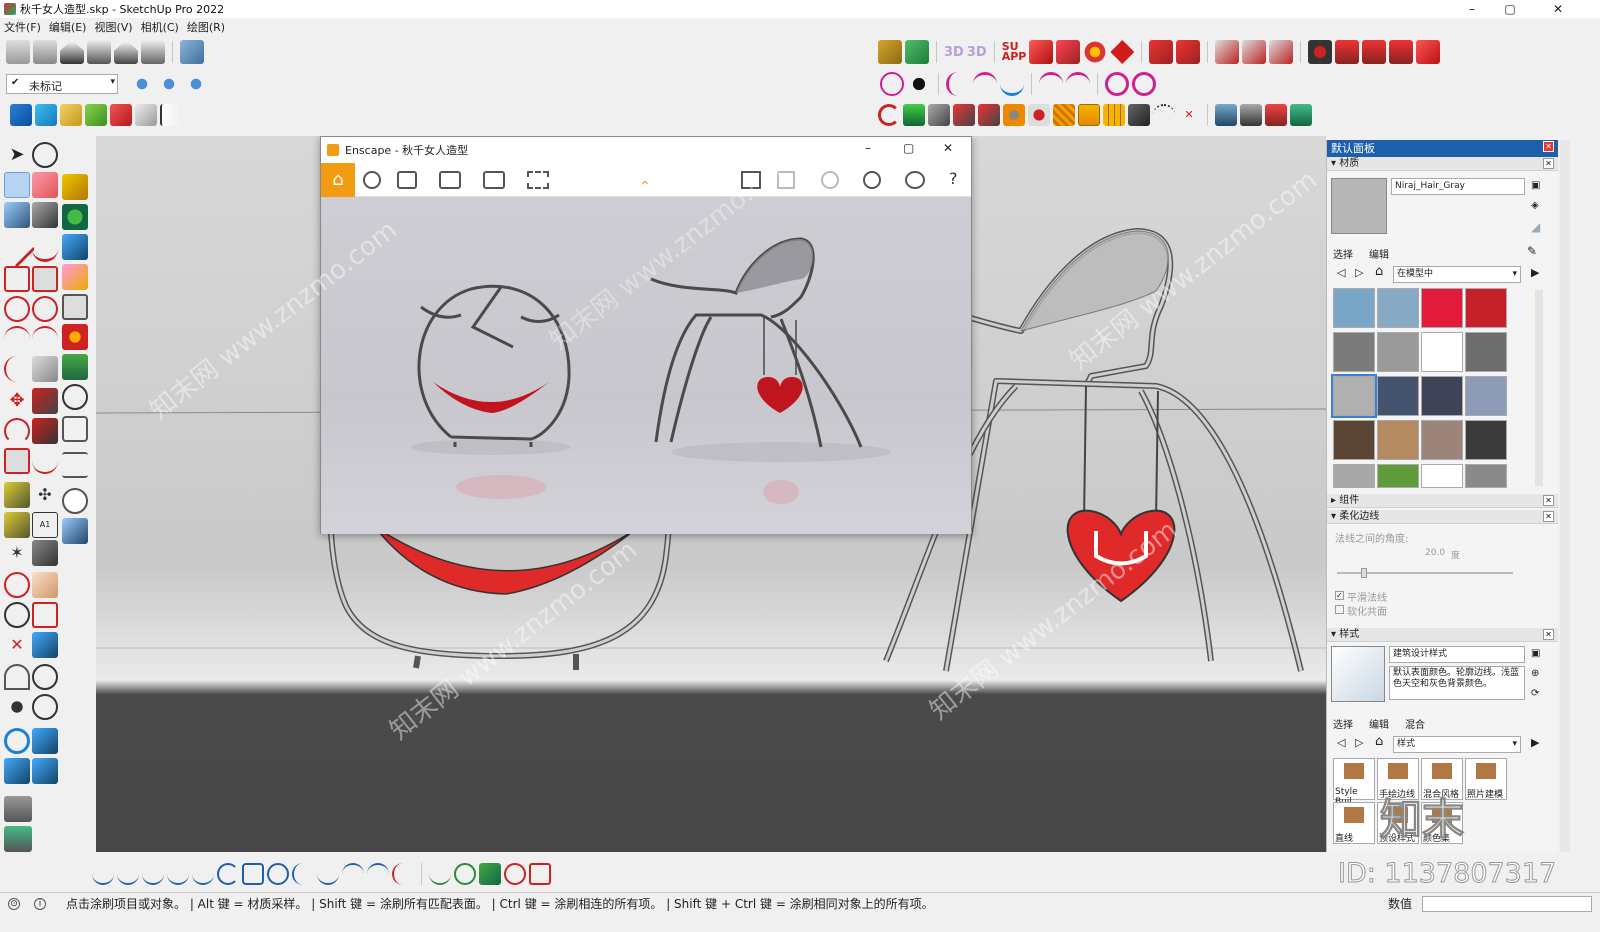 The image size is (1600, 932). I want to click on tree-icon, so click(75, 367).